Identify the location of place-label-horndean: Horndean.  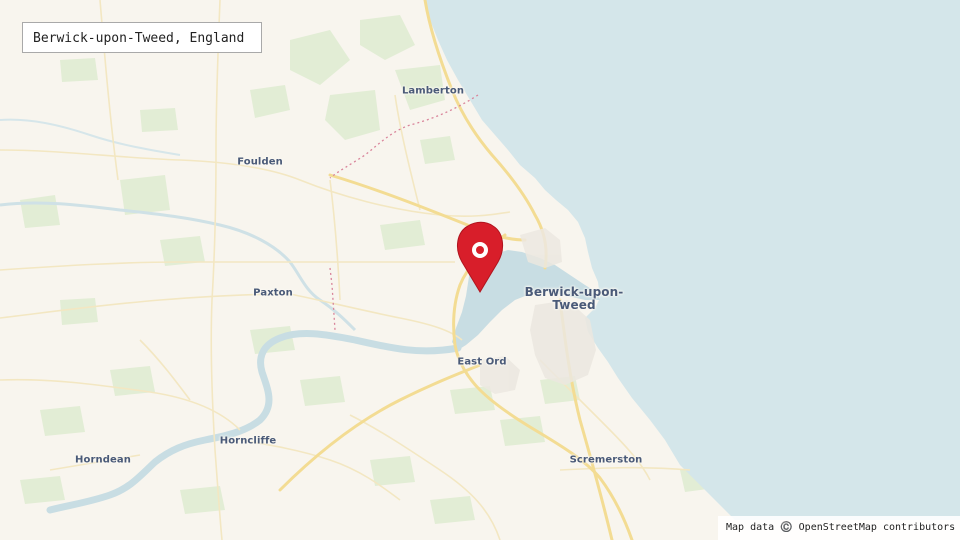
(103, 460).